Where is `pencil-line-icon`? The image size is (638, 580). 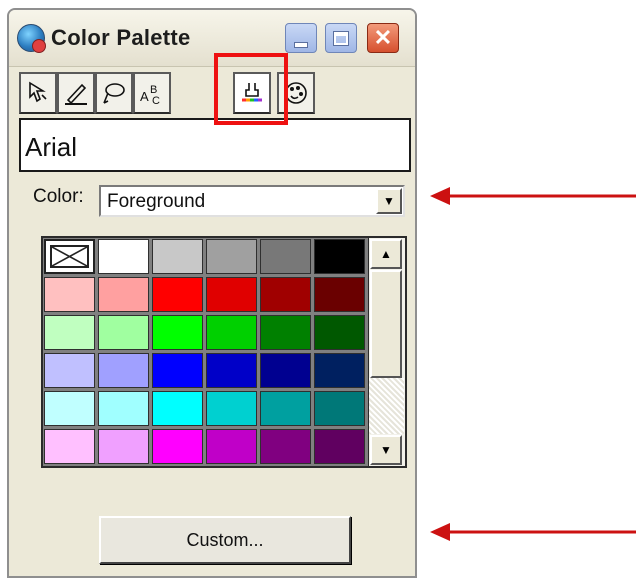
pencil-line-icon is located at coordinates (76, 94).